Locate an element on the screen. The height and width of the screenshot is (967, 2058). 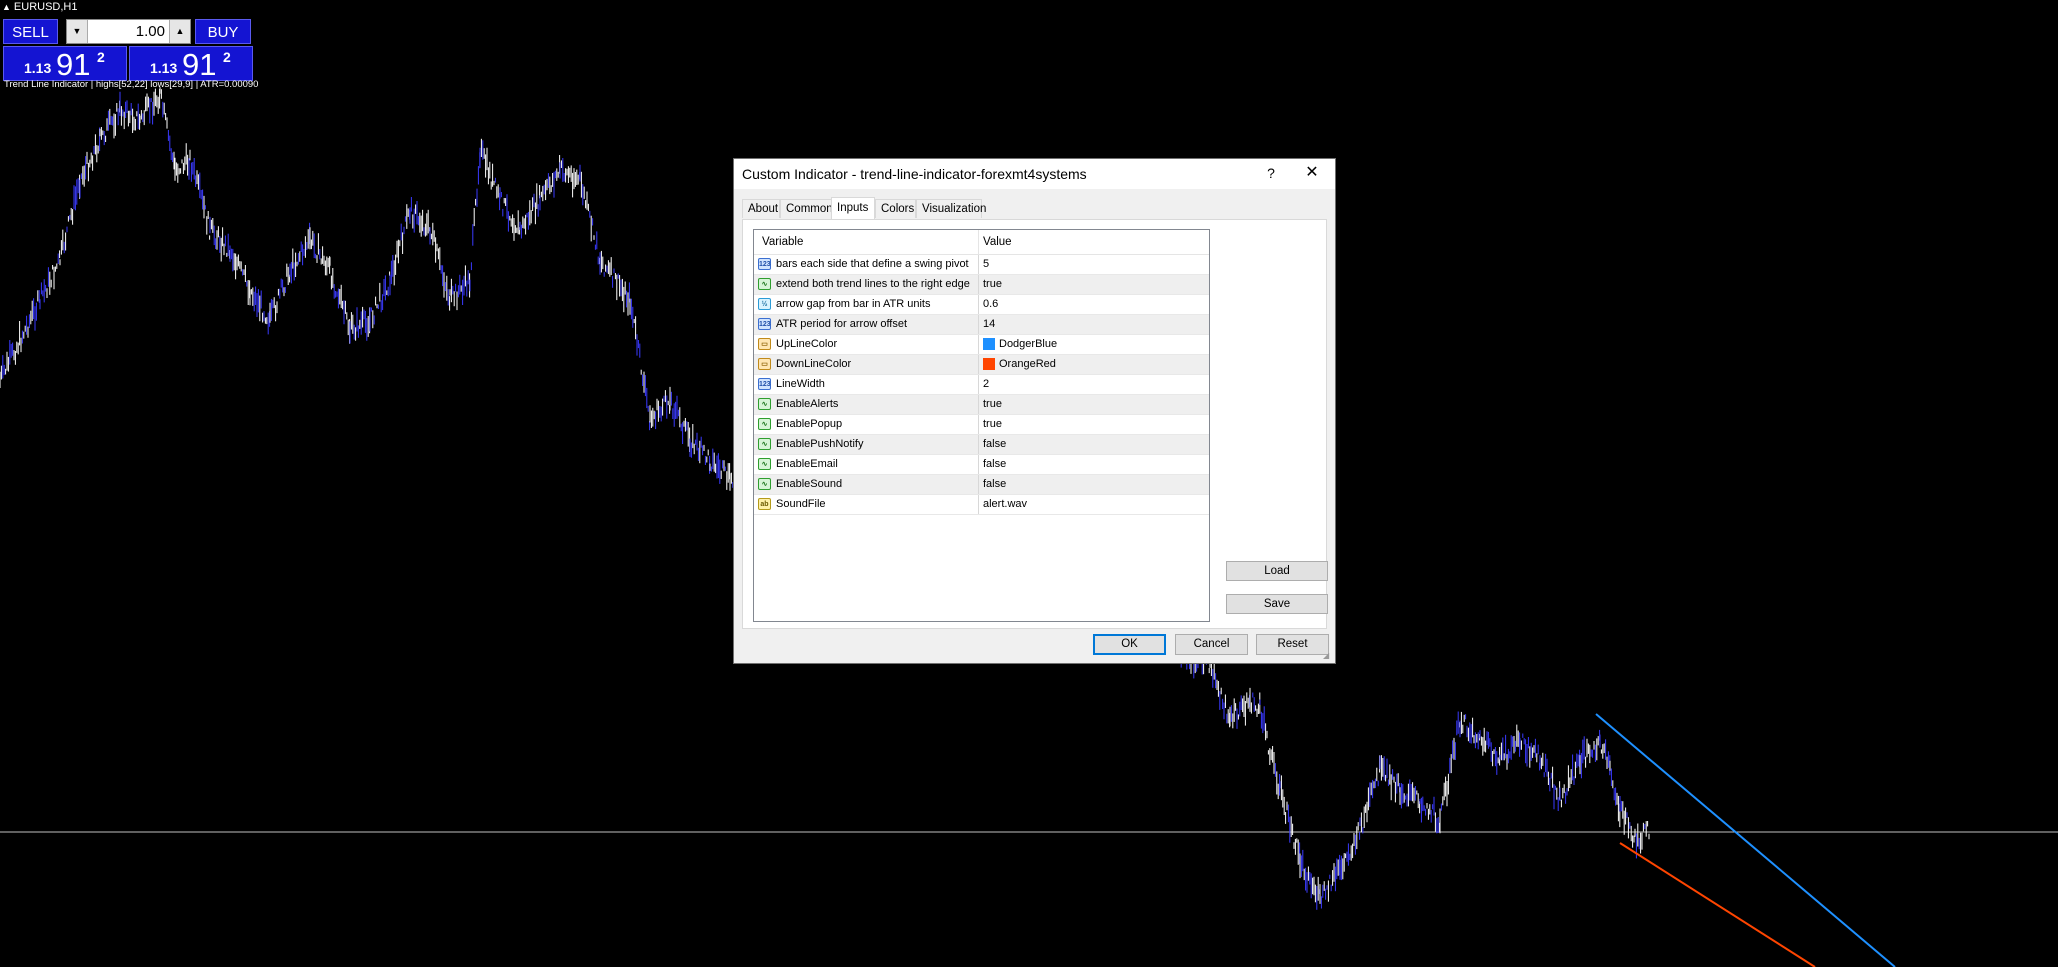
bid-price: 1.13 91 2 is located at coordinates (65, 64).